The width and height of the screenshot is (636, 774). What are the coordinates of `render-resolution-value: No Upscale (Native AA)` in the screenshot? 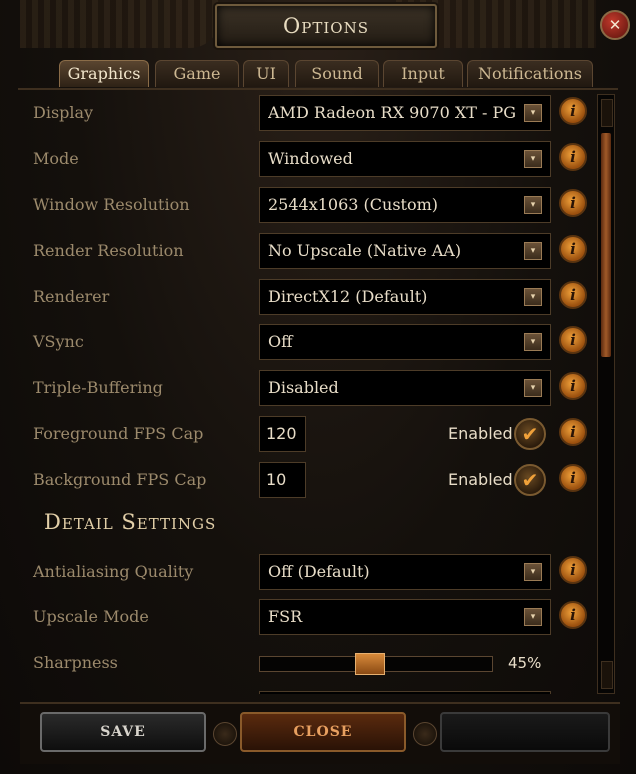 It's located at (365, 250).